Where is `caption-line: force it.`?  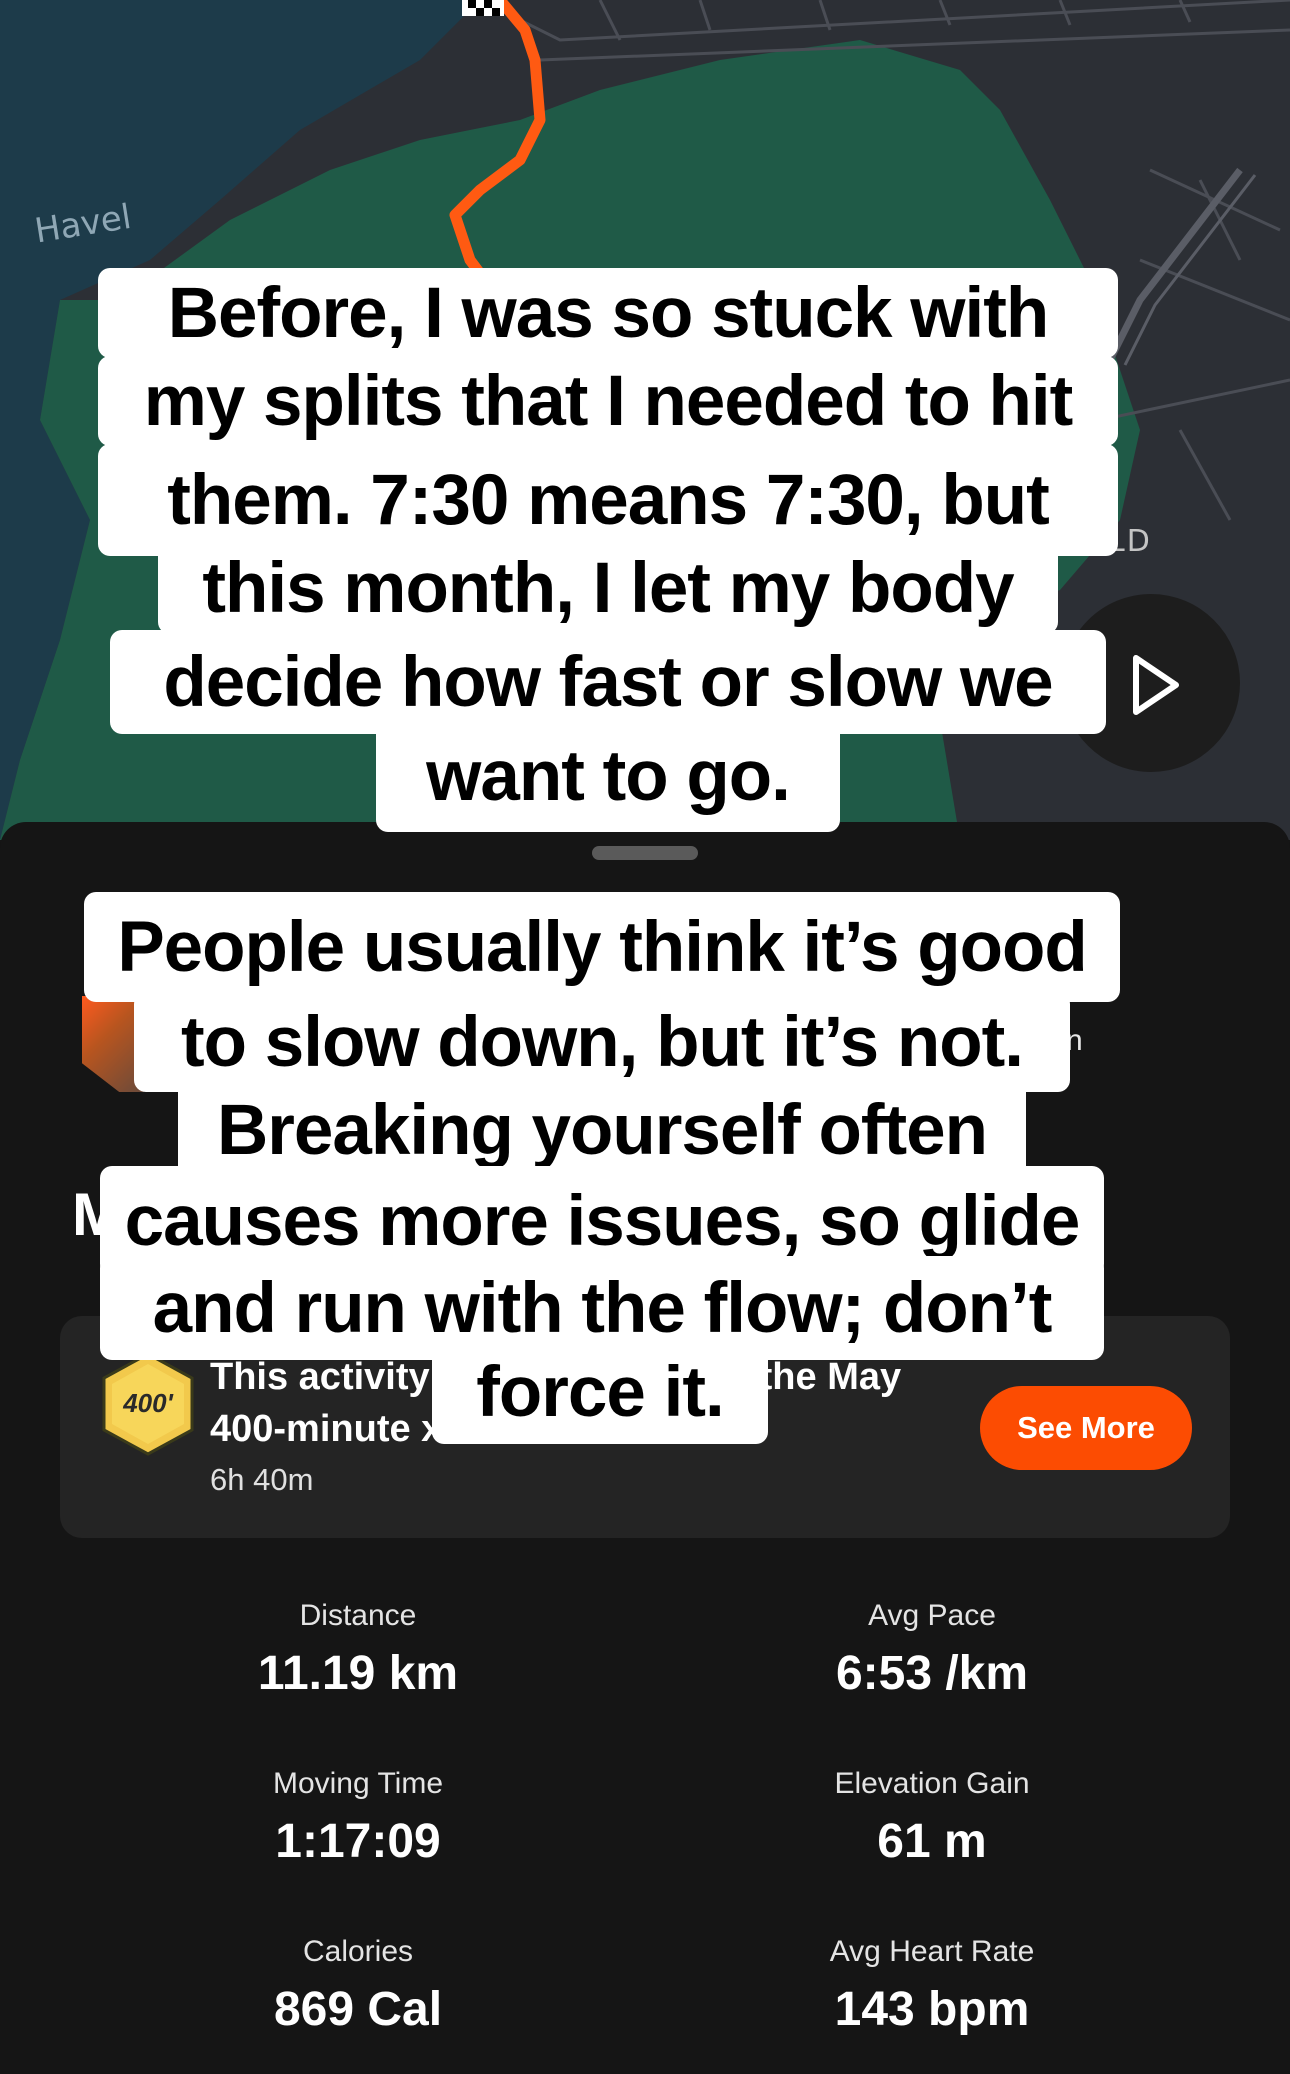
caption-line: force it. is located at coordinates (600, 1392).